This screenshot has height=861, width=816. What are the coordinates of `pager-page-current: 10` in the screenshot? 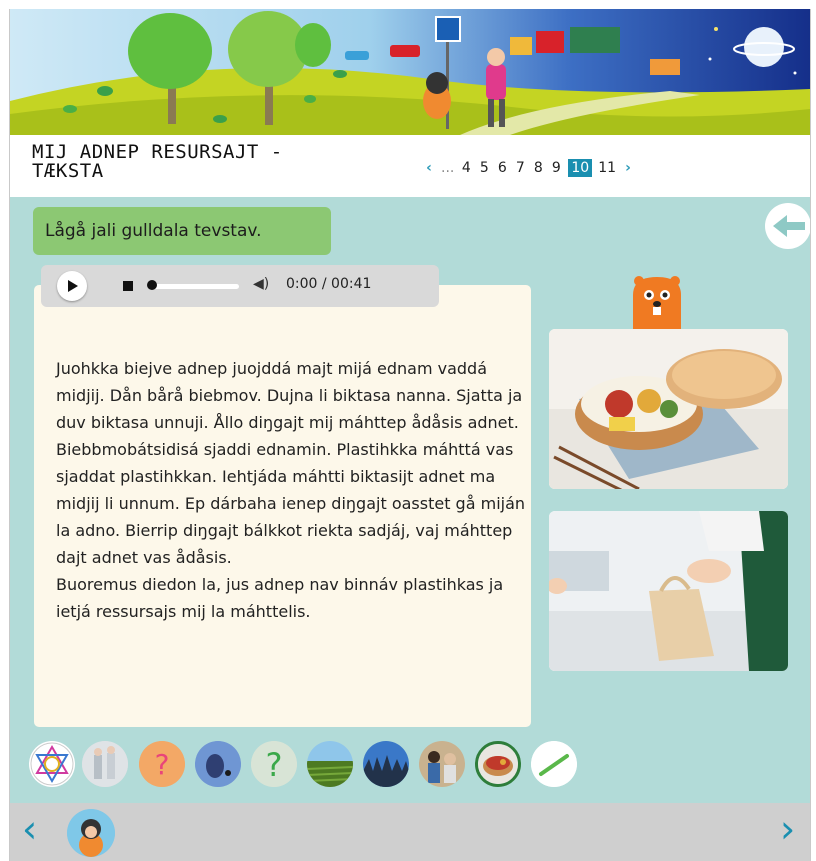 It's located at (580, 168).